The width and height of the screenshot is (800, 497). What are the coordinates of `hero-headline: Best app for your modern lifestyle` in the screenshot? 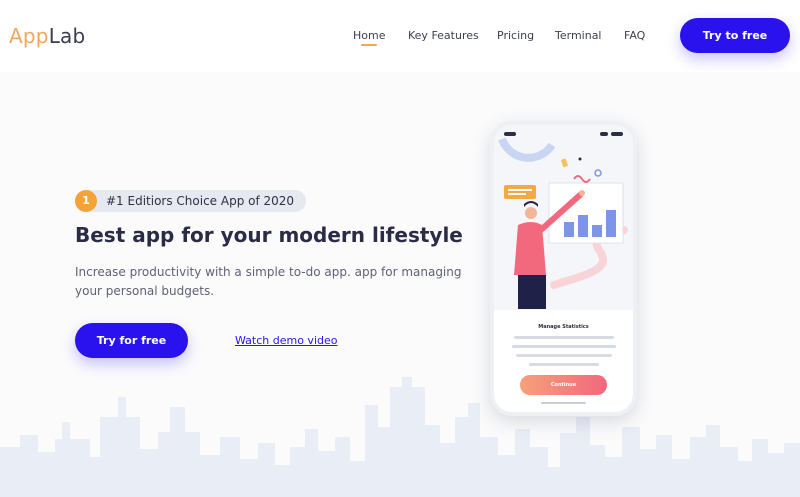 It's located at (269, 235).